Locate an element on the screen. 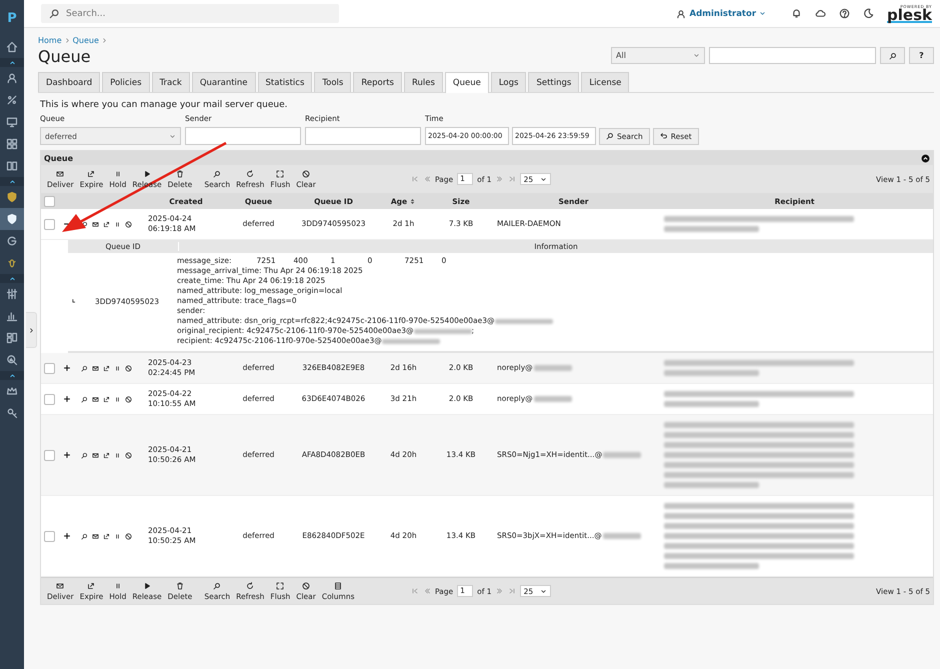  breadcrumb-link: Home is located at coordinates (50, 40).